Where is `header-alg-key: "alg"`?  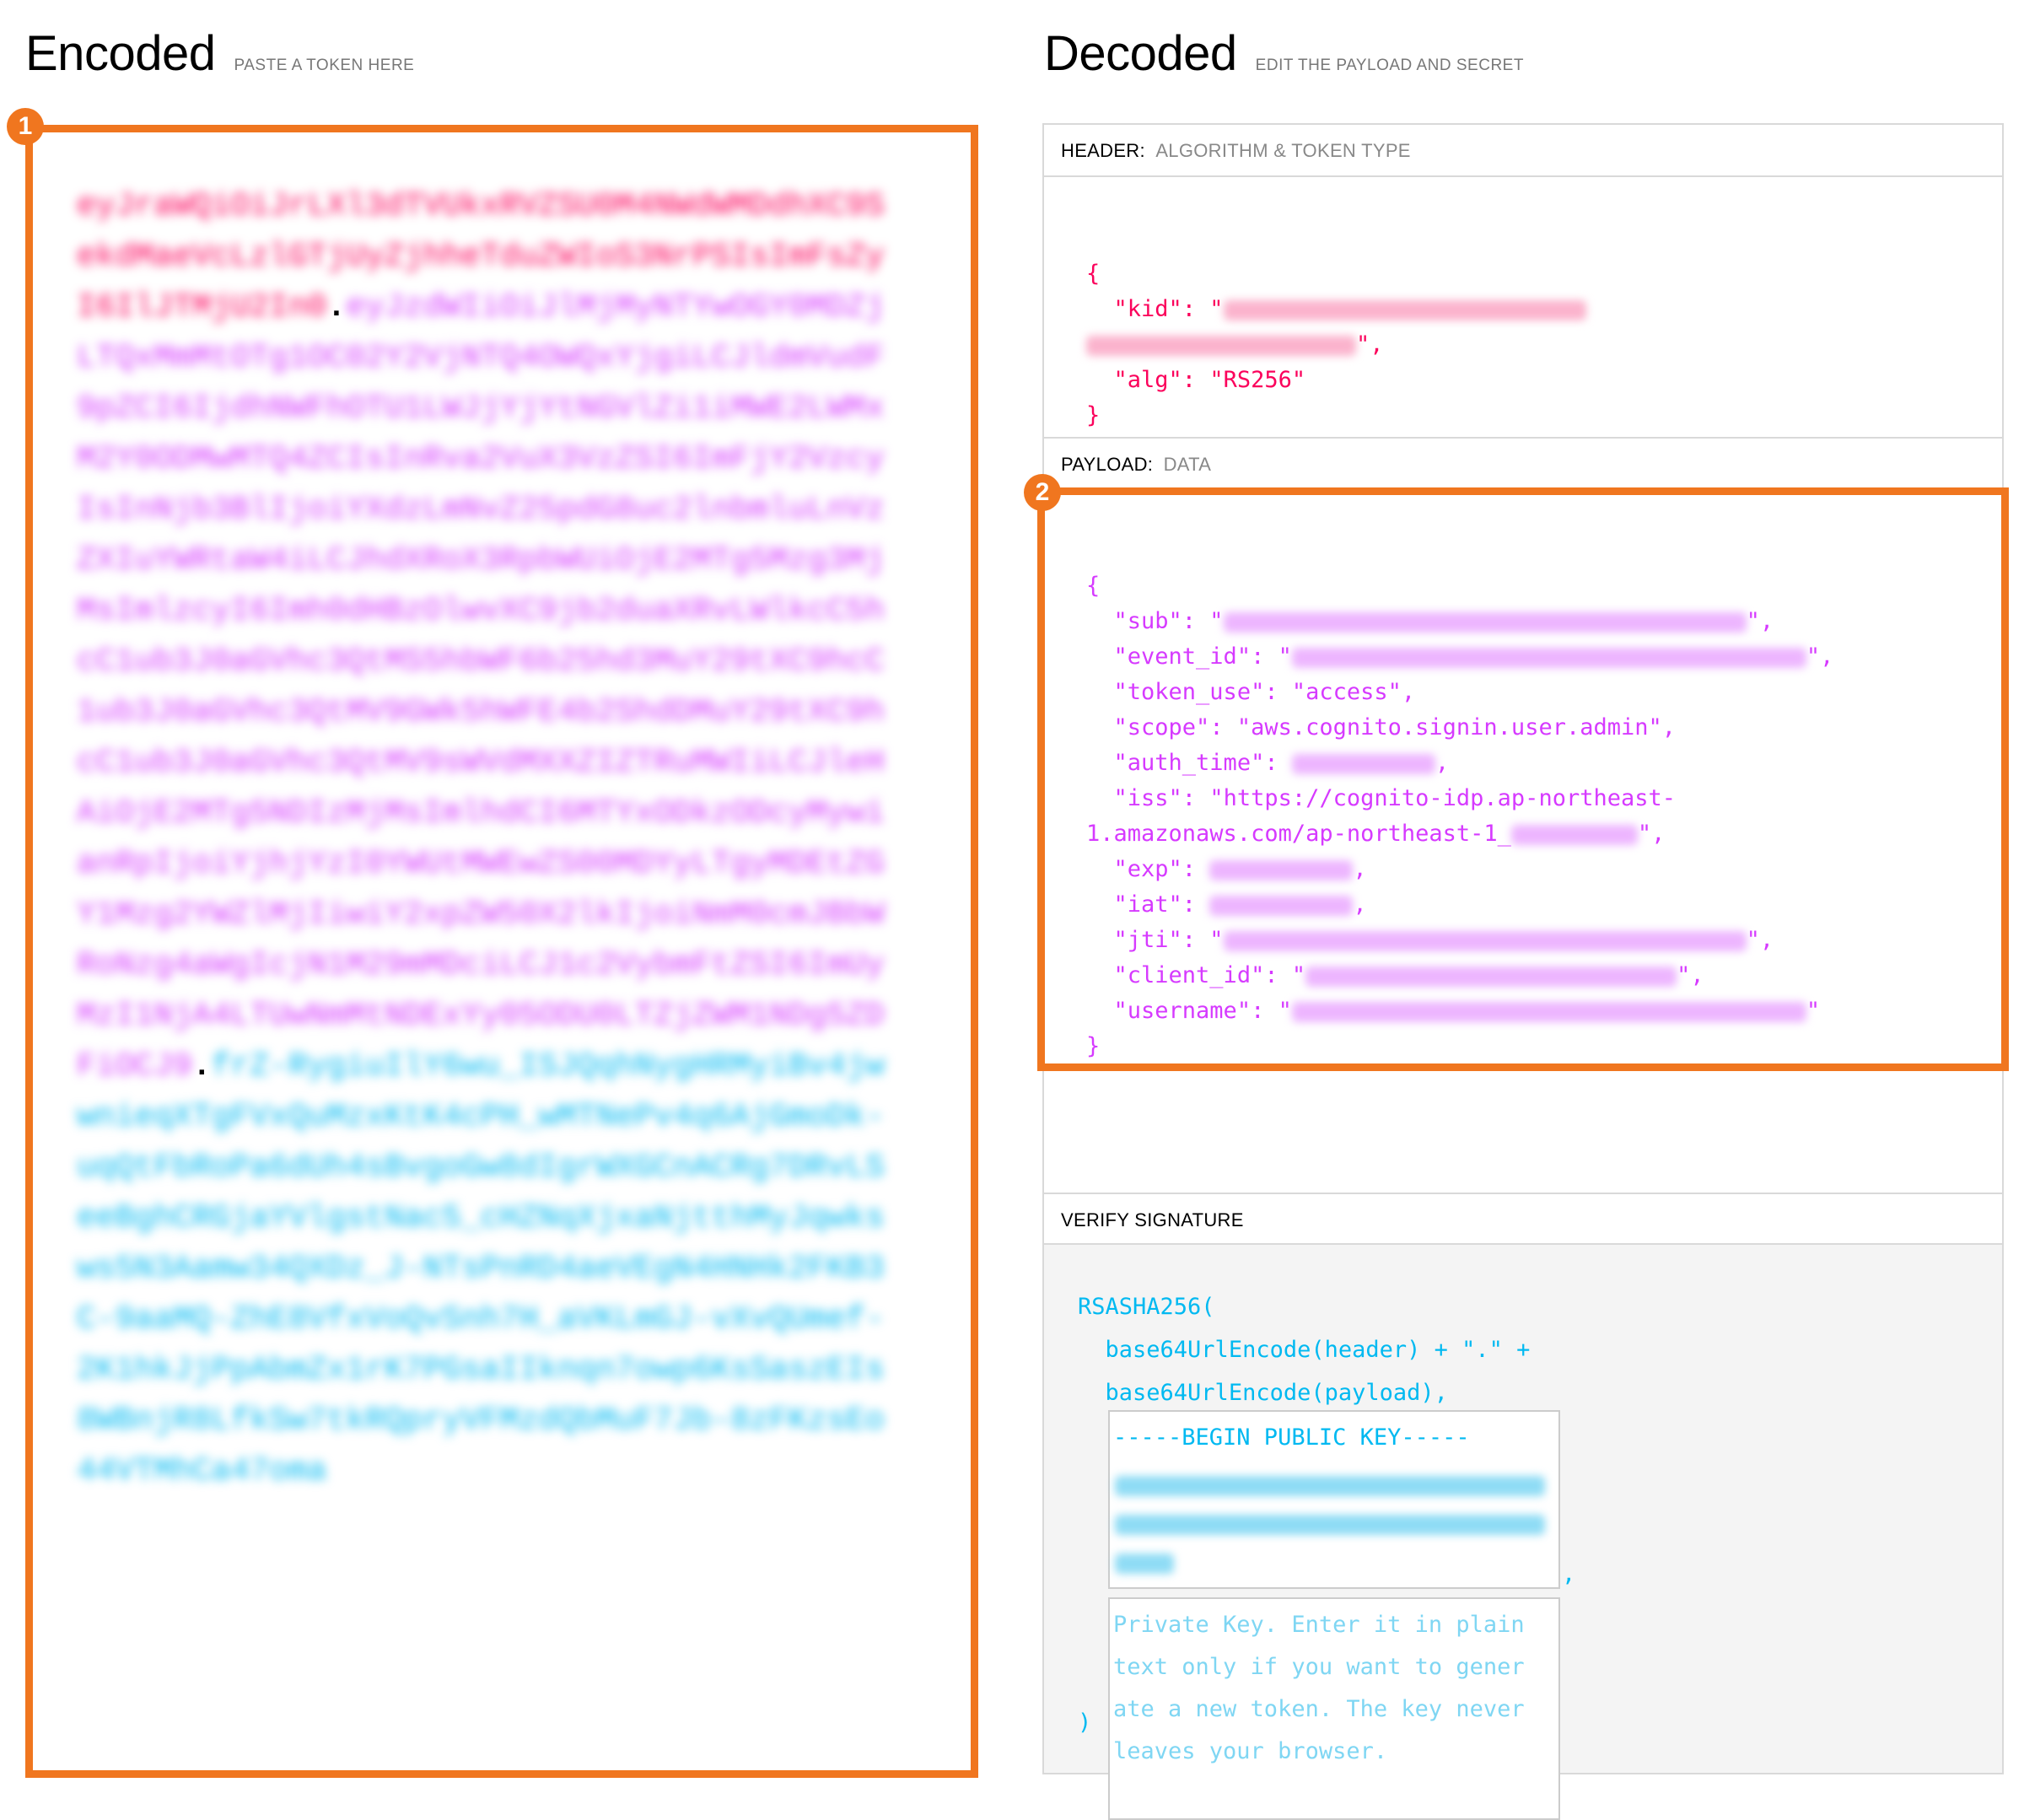
header-alg-key: "alg" is located at coordinates (1147, 380).